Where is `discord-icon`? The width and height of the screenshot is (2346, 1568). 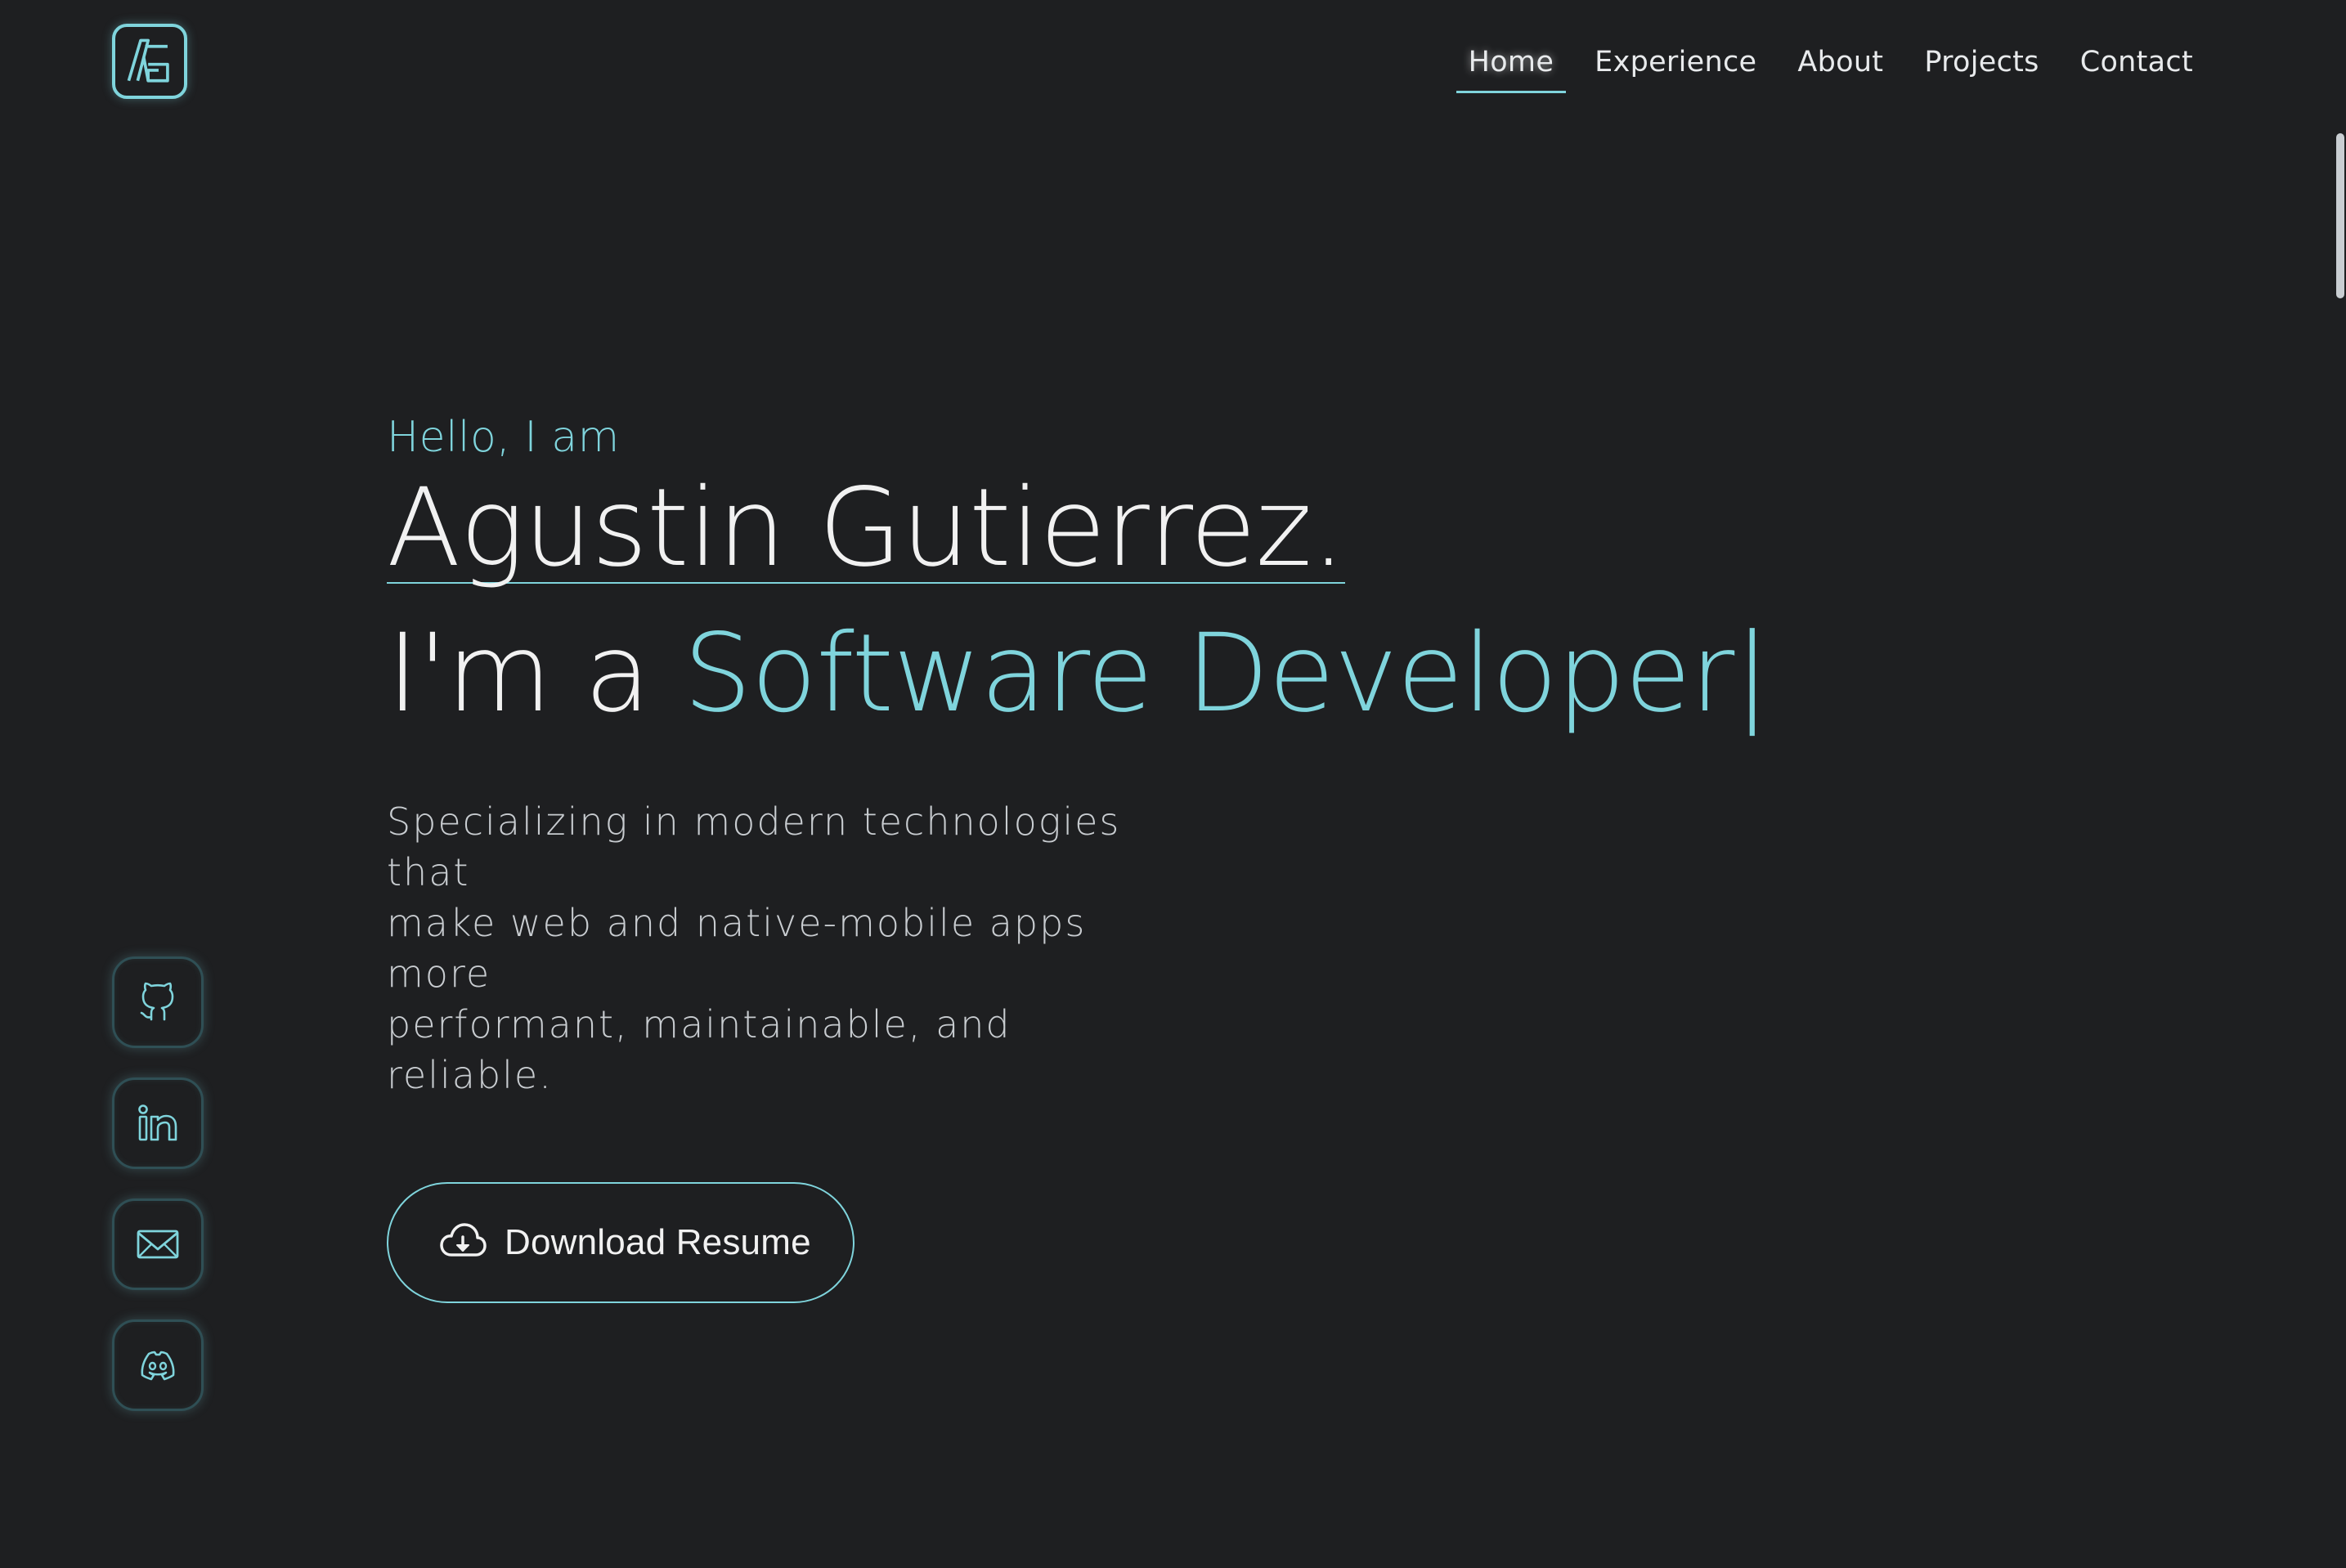
discord-icon is located at coordinates (158, 1366).